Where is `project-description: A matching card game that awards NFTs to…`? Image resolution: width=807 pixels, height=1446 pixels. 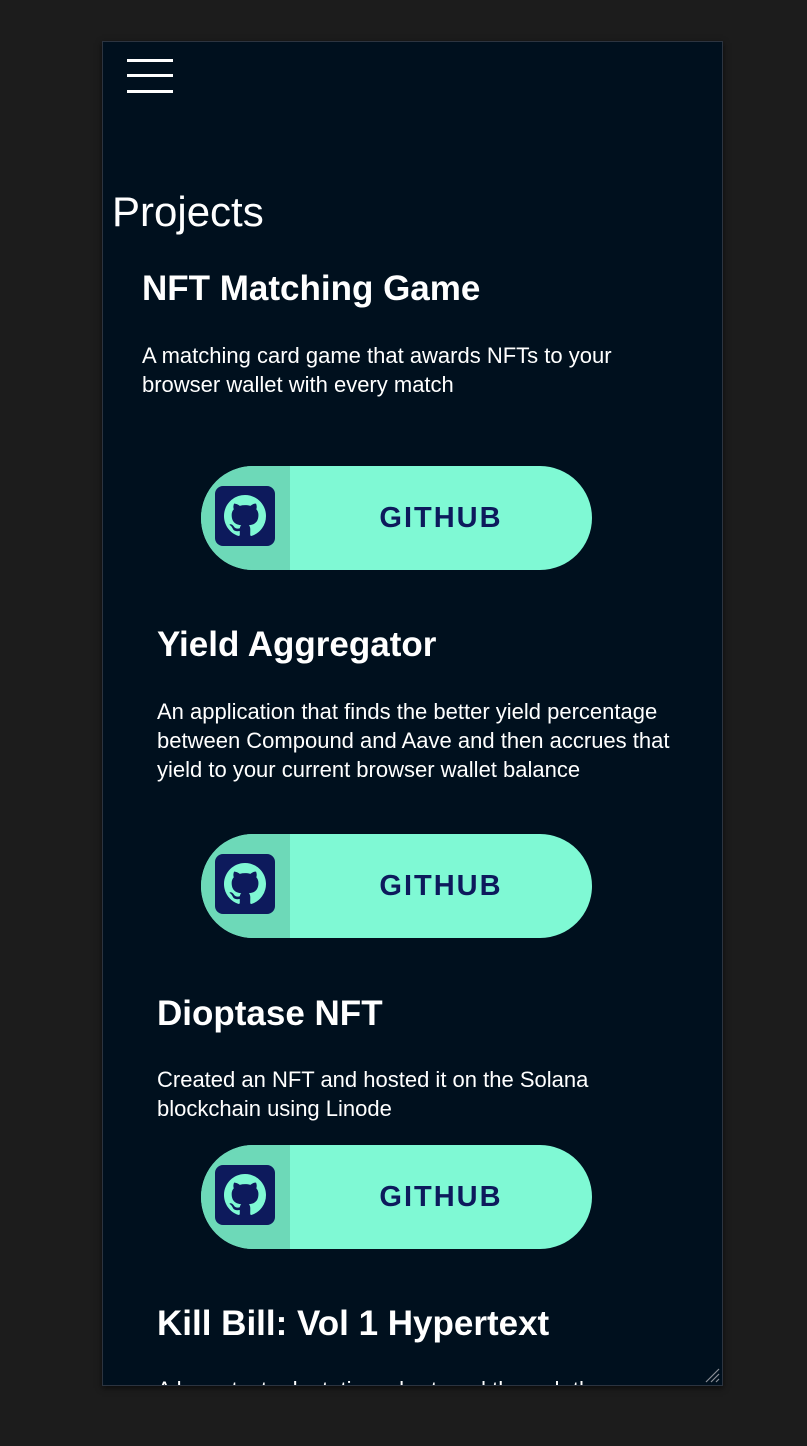 project-description: A matching card game that awards NFTs to… is located at coordinates (377, 370).